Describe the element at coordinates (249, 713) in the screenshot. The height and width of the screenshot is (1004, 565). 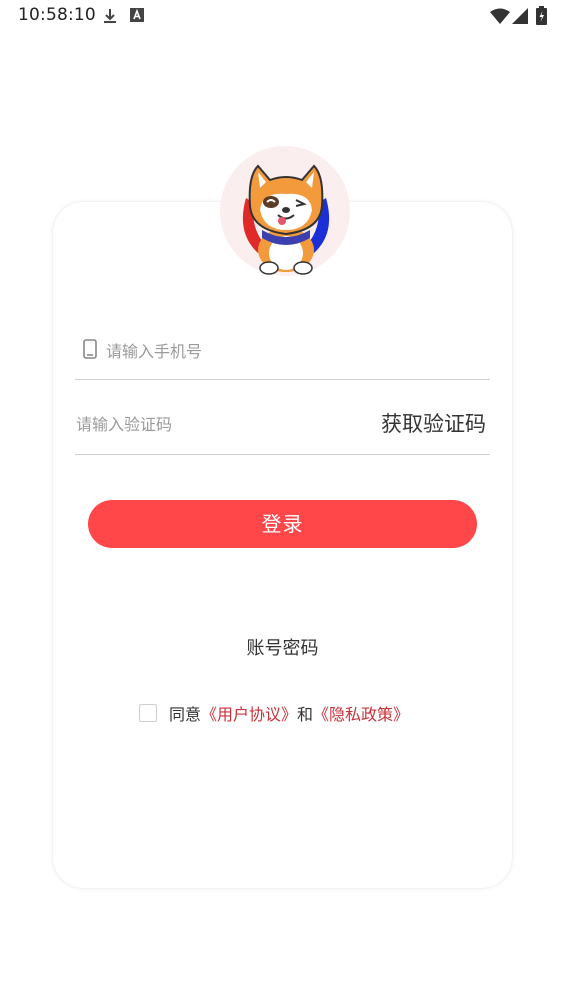
I see `user-agreement-link: 《用户协议》` at that location.